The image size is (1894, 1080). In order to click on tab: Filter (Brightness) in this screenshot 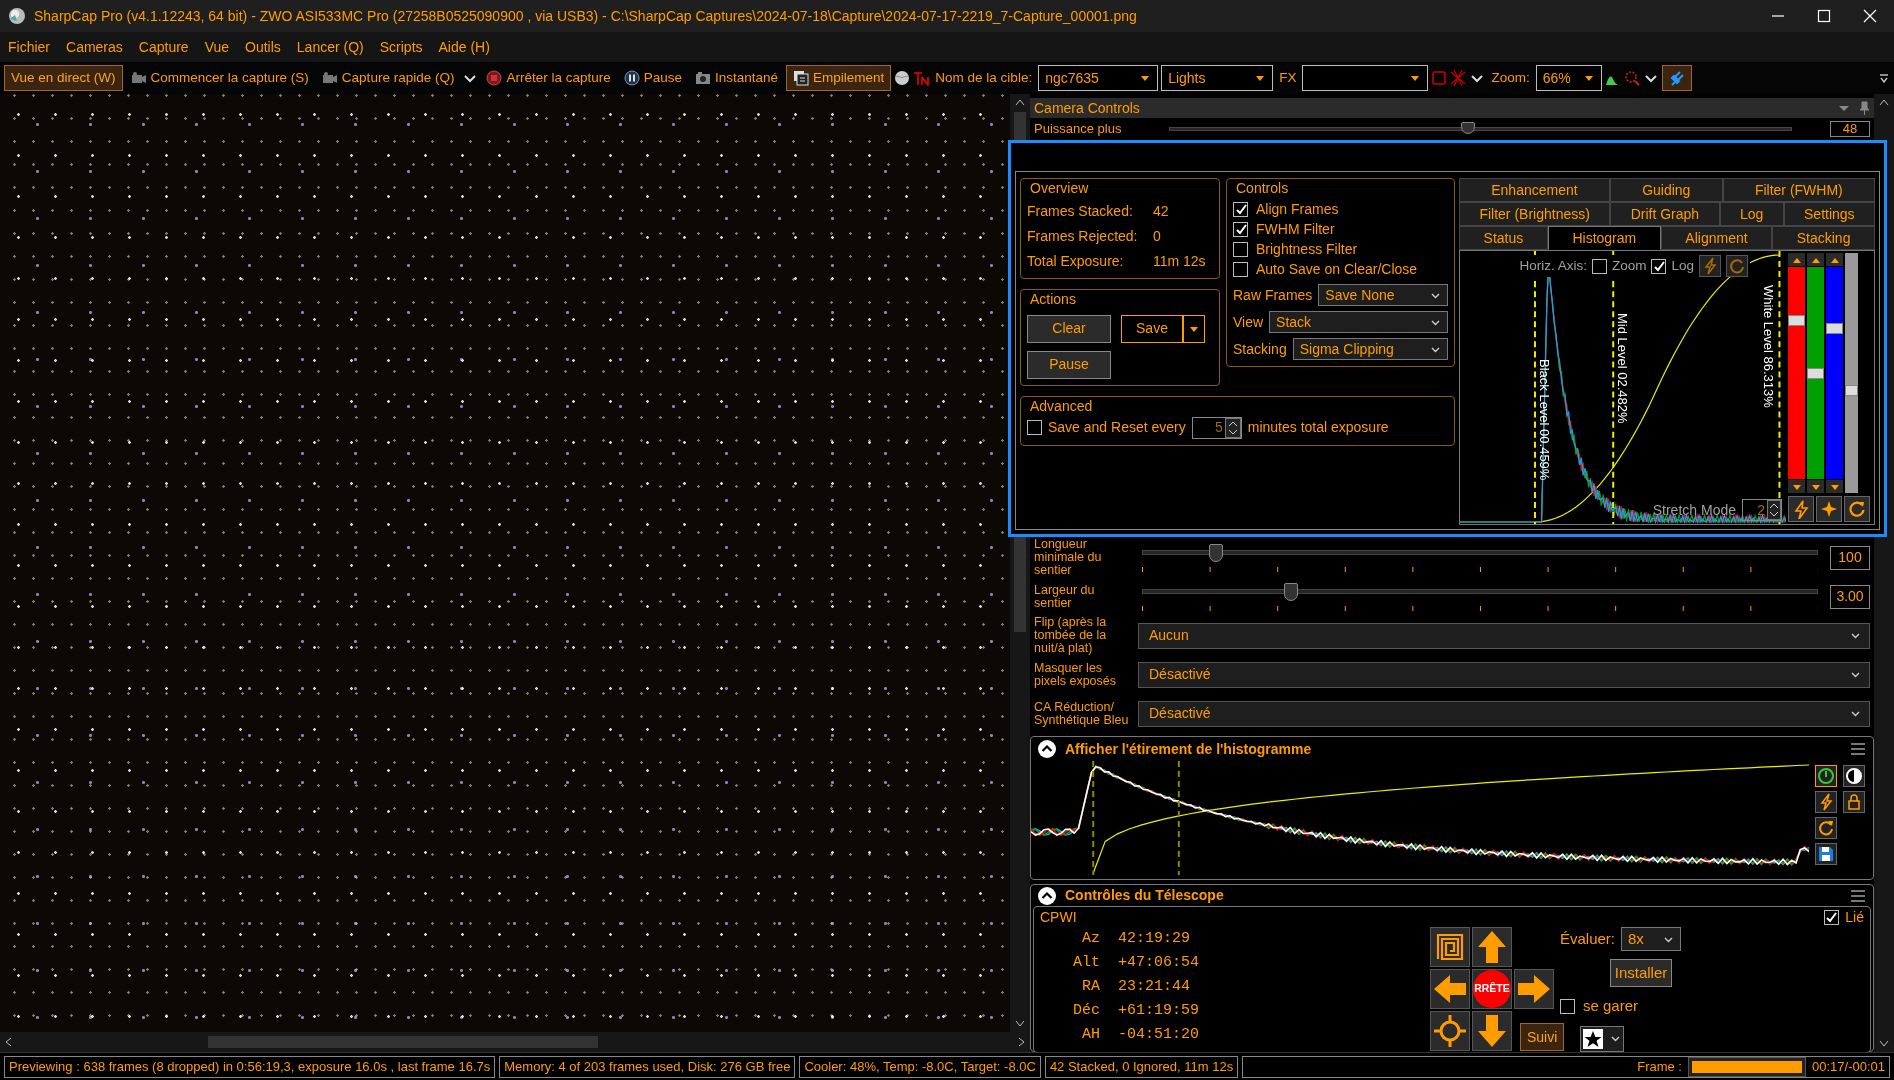, I will do `click(1535, 214)`.